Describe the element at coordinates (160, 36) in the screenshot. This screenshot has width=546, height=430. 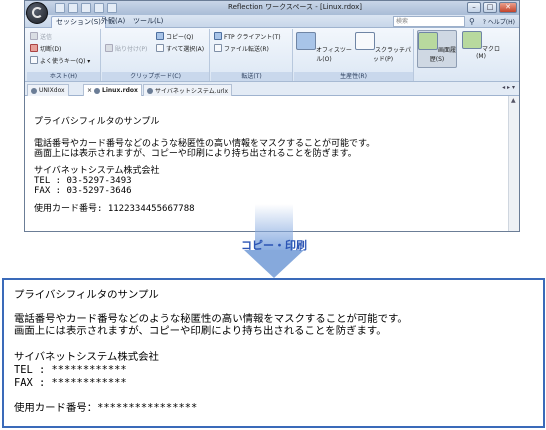
I see `copy-icon` at that location.